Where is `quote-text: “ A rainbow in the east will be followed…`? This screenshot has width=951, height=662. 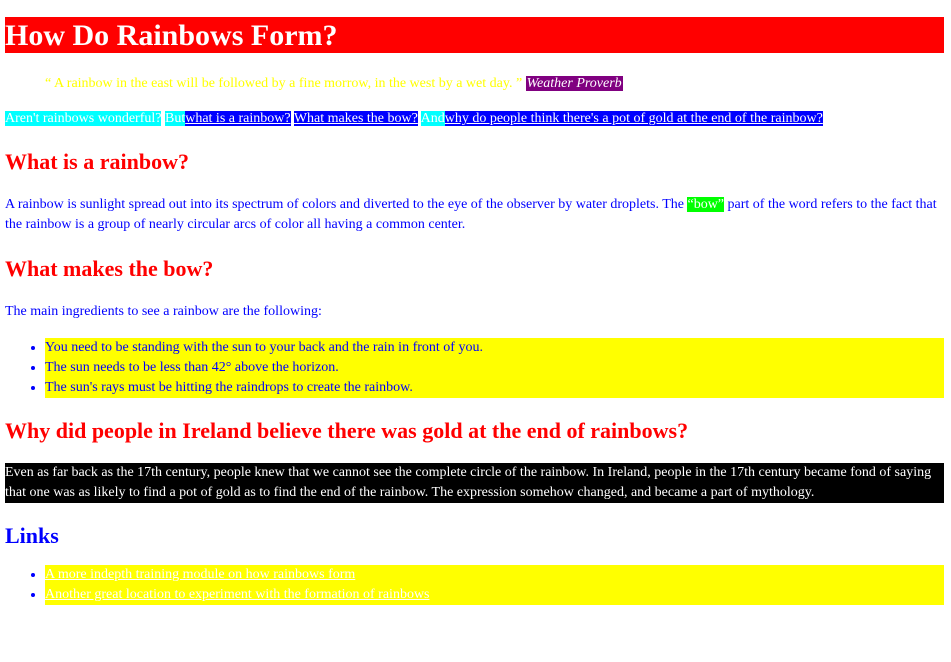 quote-text: “ A rainbow in the east will be followed… is located at coordinates (284, 83).